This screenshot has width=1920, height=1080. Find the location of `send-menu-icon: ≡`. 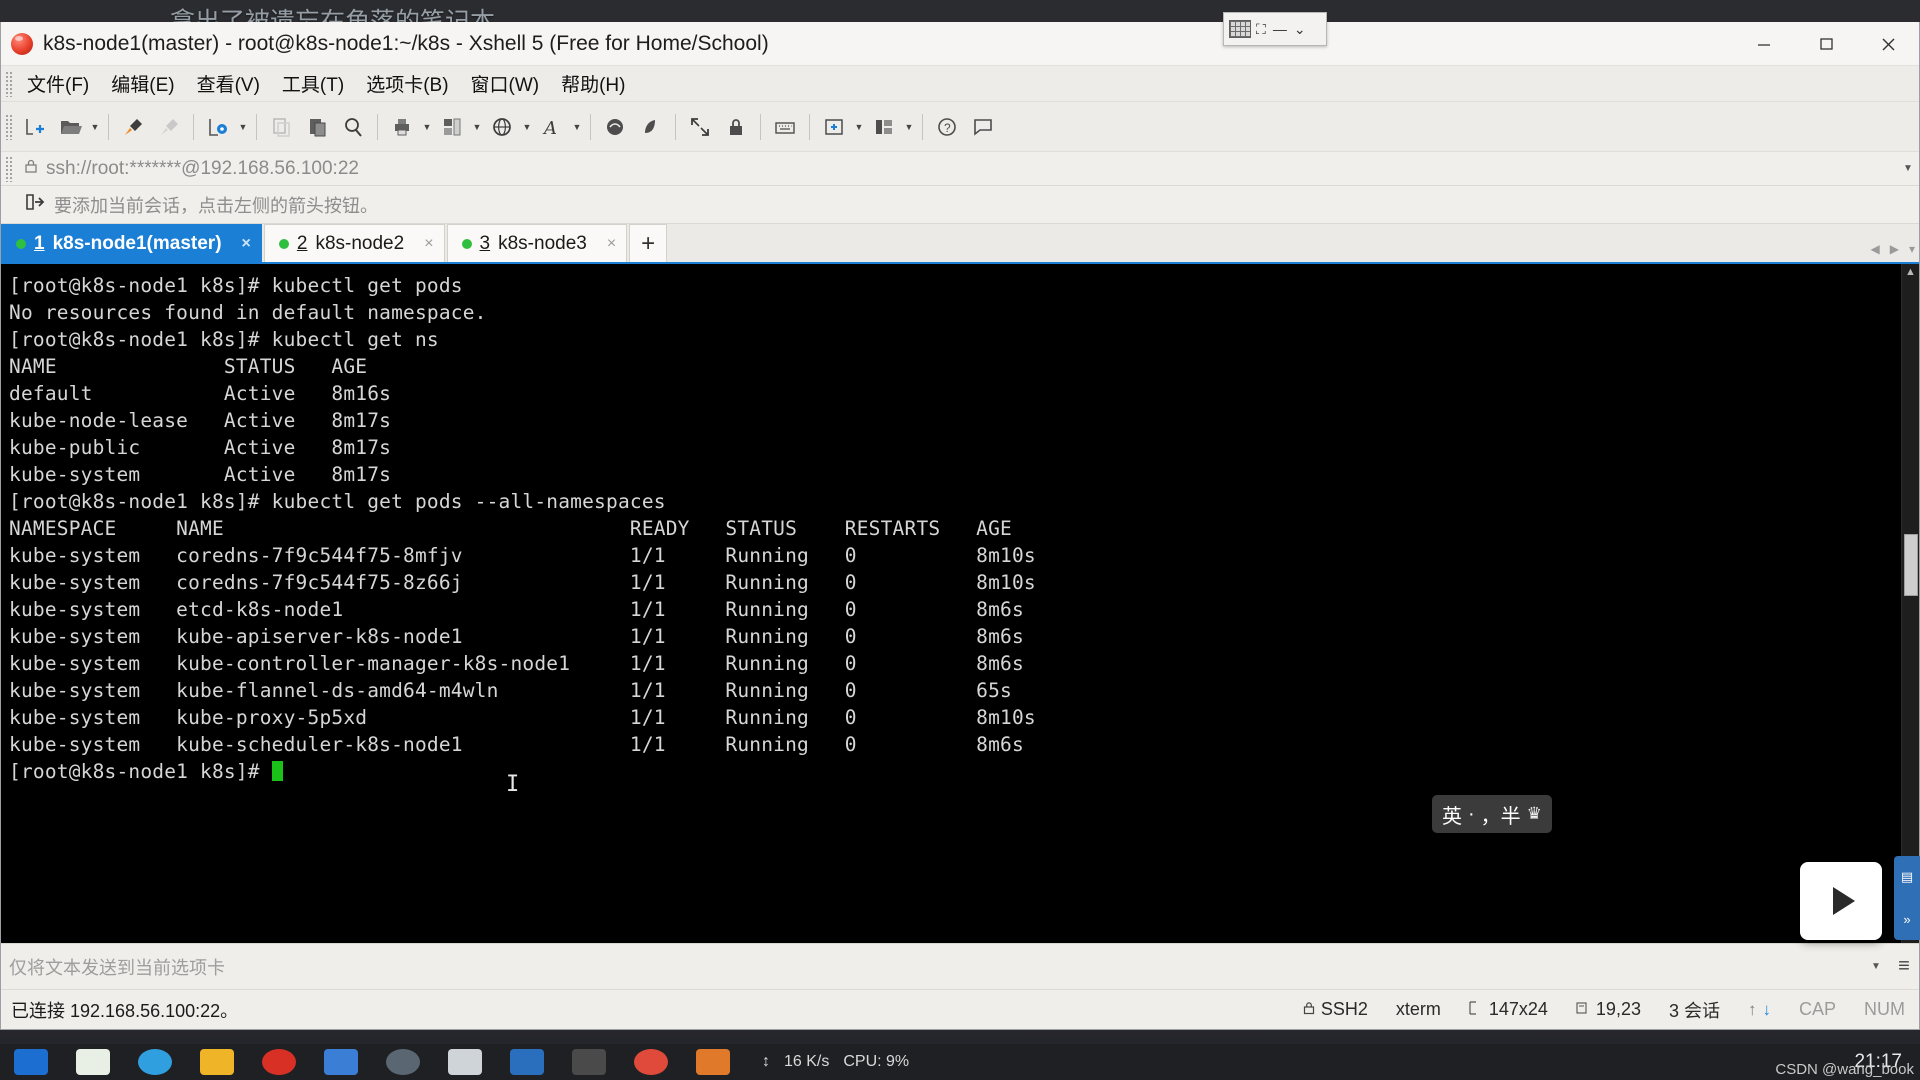

send-menu-icon: ≡ is located at coordinates (1904, 966).